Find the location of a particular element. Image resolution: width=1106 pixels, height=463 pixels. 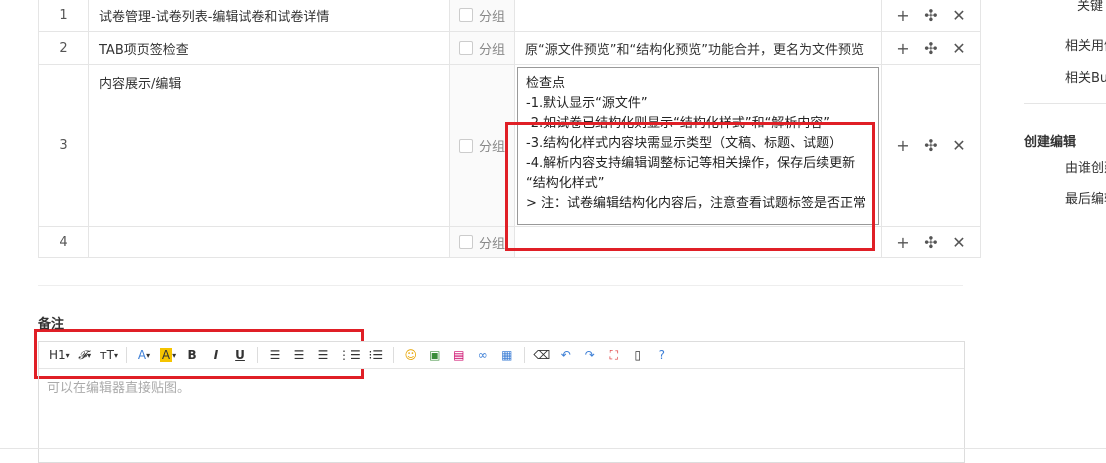

align-center-icon: ☰ is located at coordinates (299, 355).